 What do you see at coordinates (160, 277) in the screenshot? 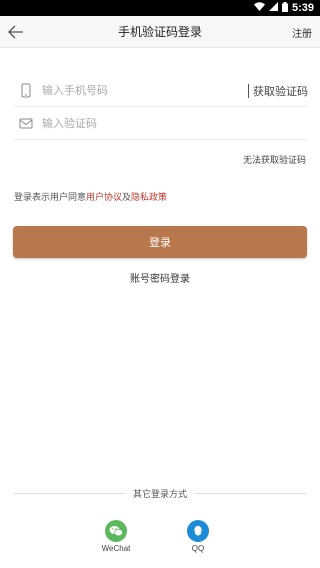
I see `password-login-link: 账号密码登录` at bounding box center [160, 277].